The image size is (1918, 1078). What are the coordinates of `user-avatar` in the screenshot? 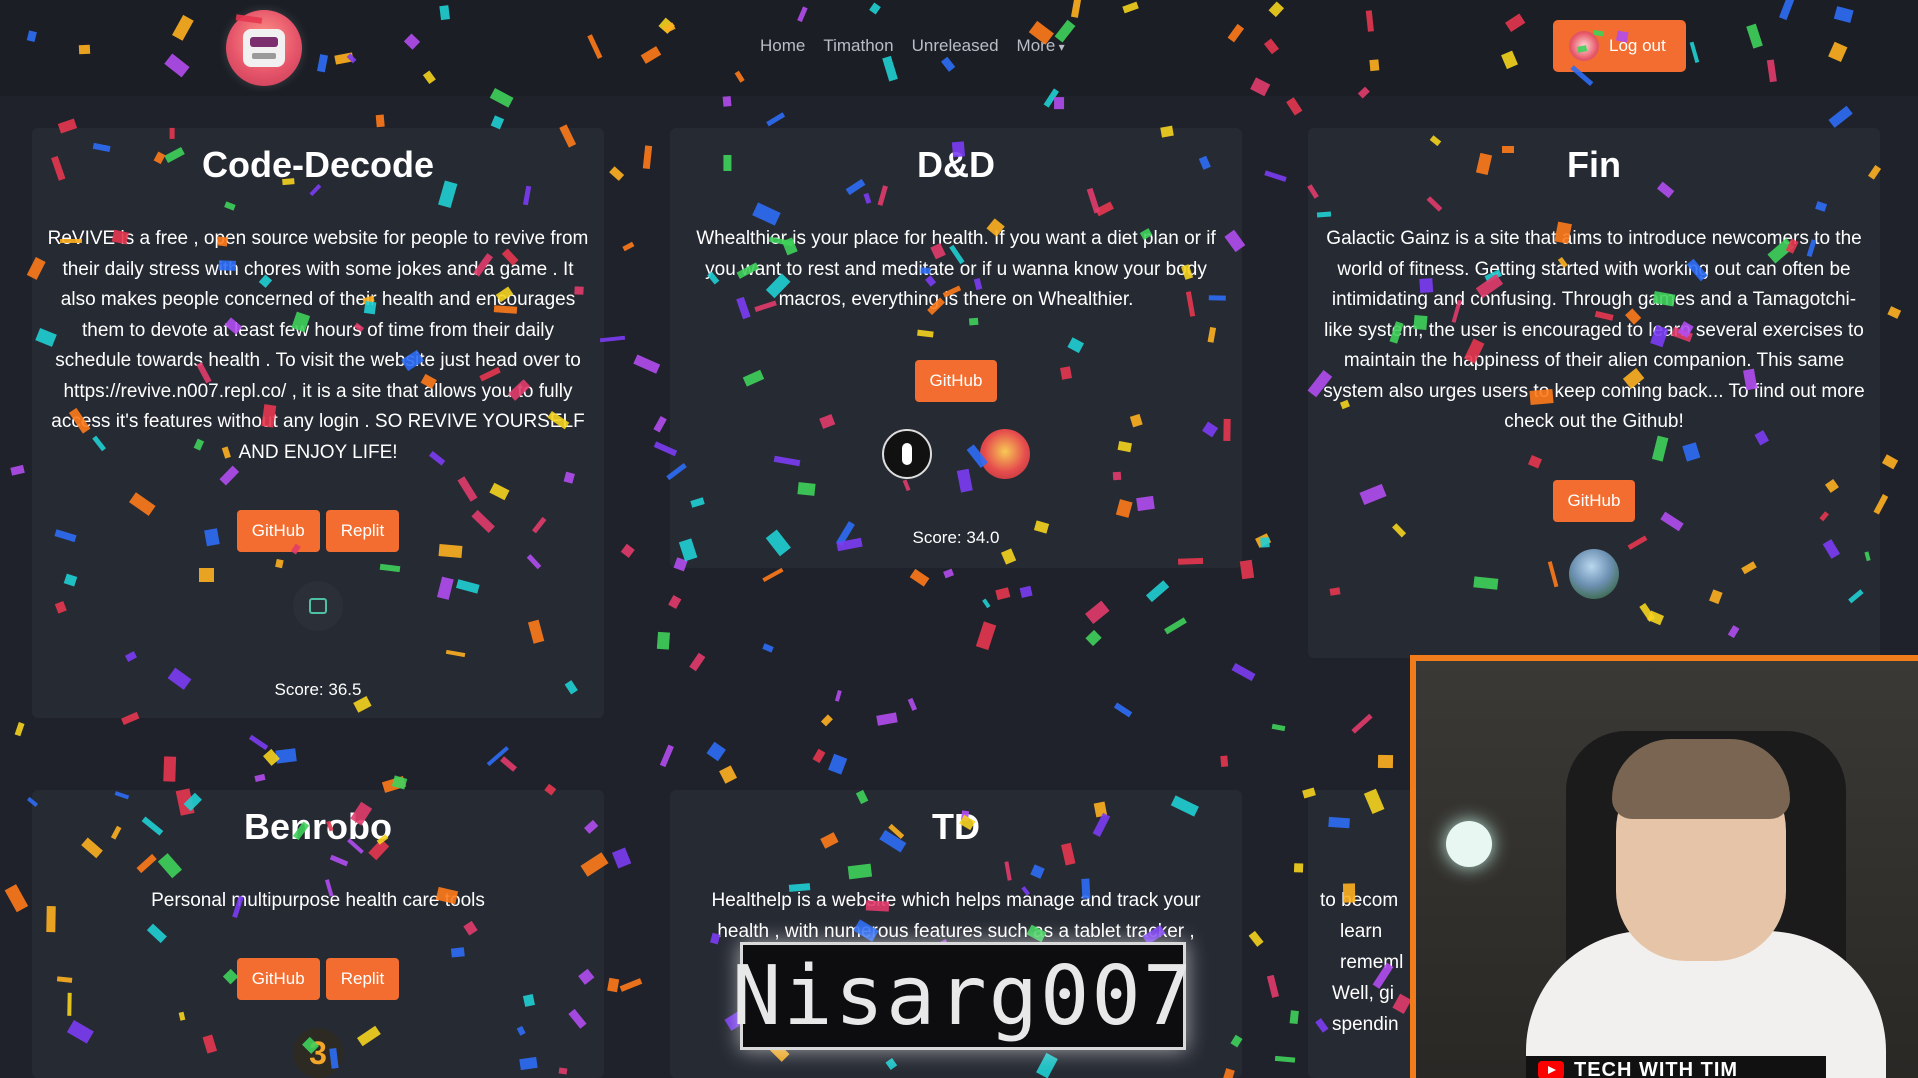 It's located at (1584, 46).